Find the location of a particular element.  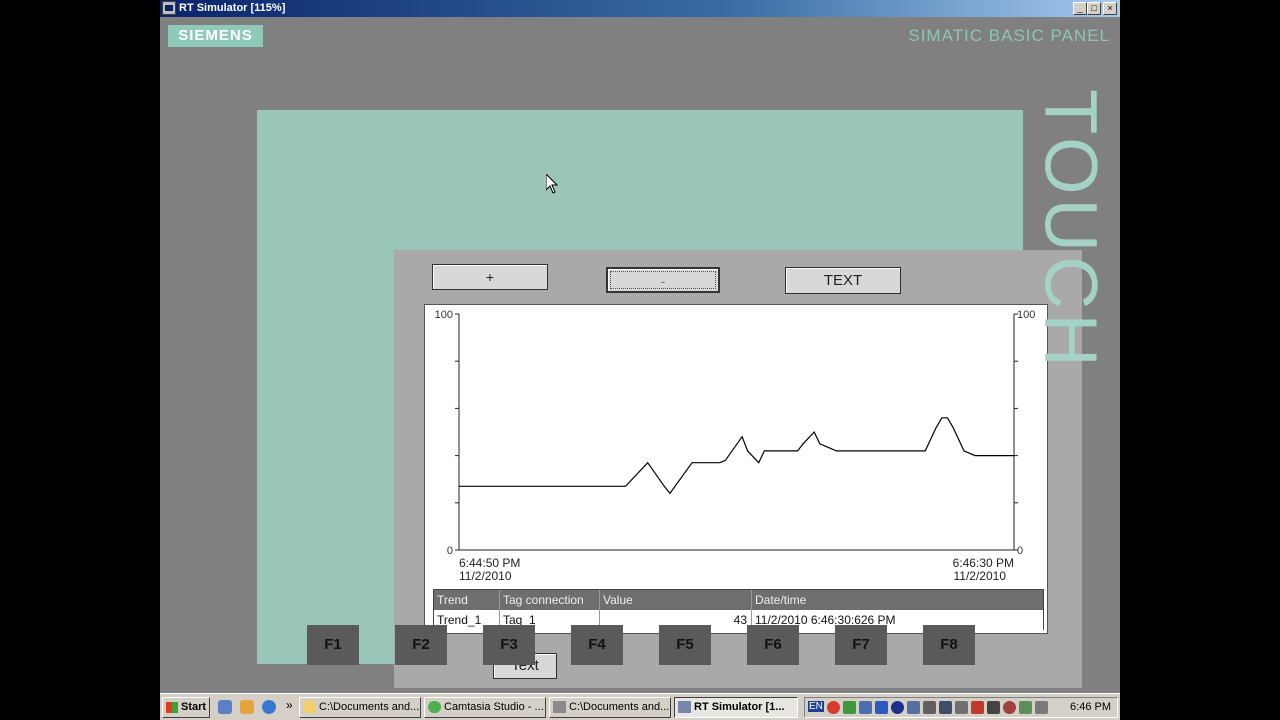

record-icon is located at coordinates (1009, 707).